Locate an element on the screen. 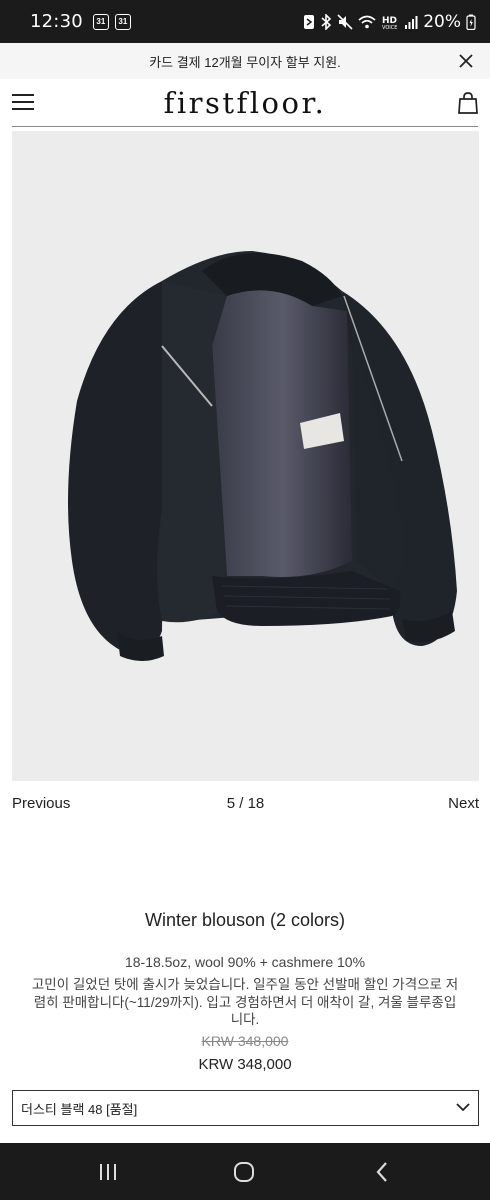 This screenshot has width=490, height=1200. wifi-icon is located at coordinates (367, 21).